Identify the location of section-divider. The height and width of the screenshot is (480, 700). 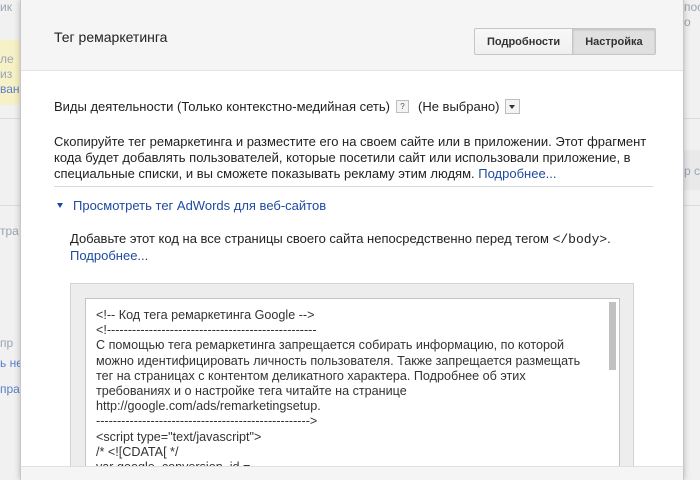
(353, 186).